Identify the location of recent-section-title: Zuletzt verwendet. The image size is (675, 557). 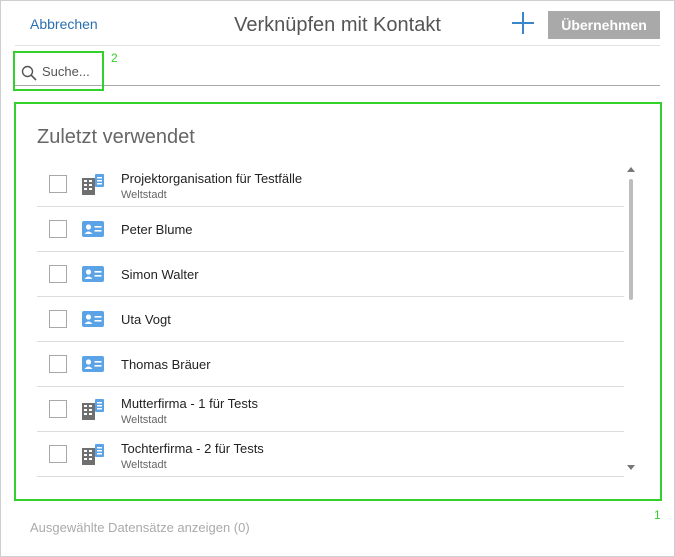
(116, 137).